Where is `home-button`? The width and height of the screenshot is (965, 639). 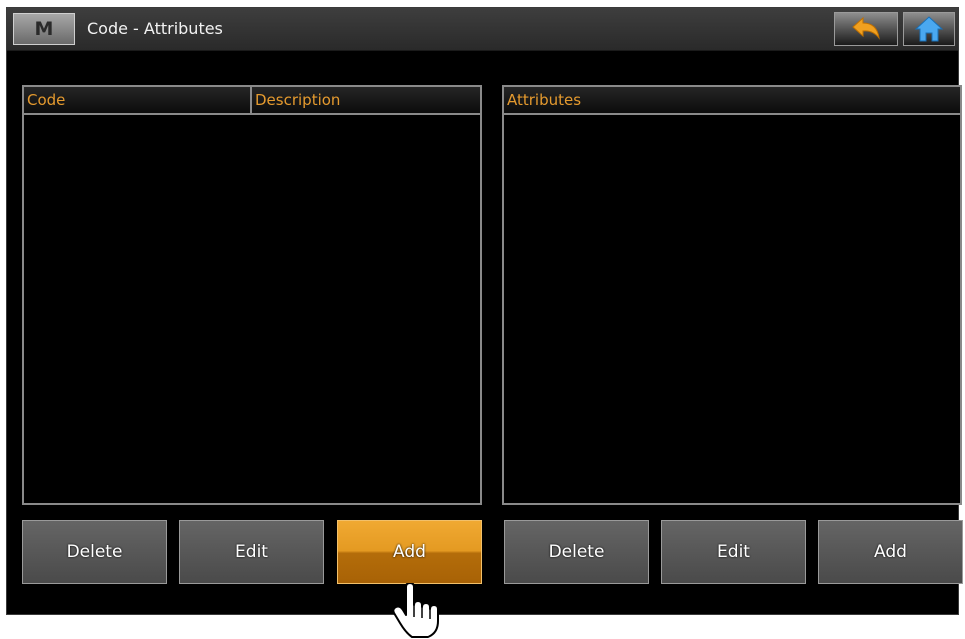 home-button is located at coordinates (929, 29).